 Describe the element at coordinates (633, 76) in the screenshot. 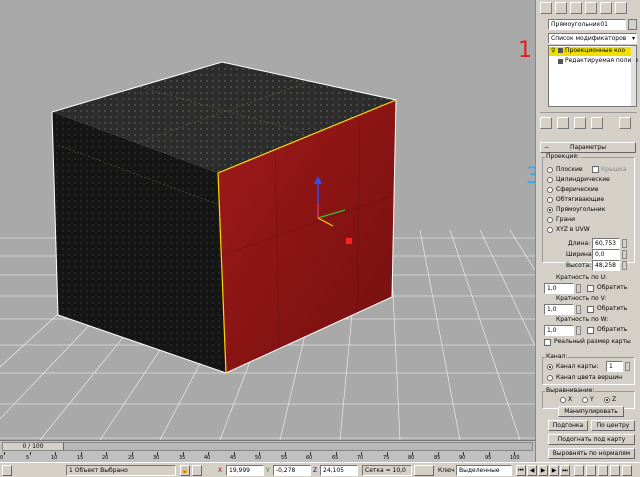

I see `stack-scrollbar` at that location.